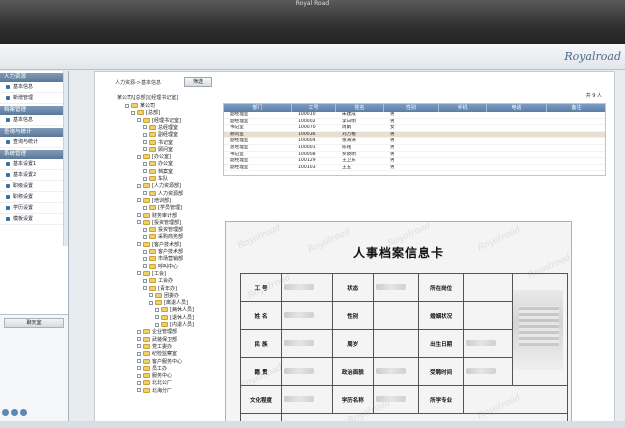  What do you see at coordinates (34, 77) in the screenshot?
I see `sidebar-group-header: 人力资源` at bounding box center [34, 77].